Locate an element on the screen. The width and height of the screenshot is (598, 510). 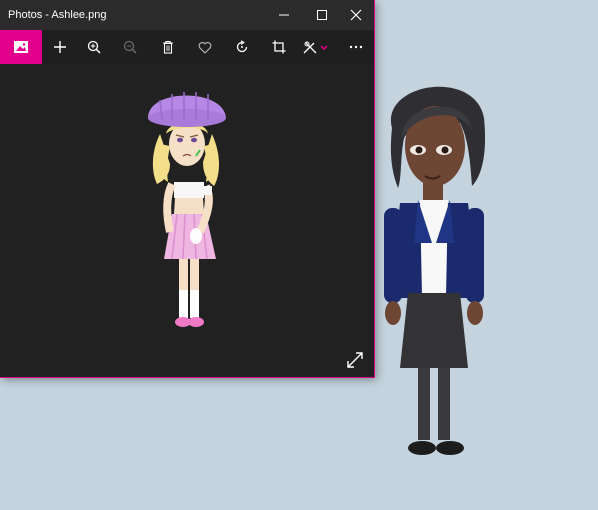
close-icon is located at coordinates (356, 15).